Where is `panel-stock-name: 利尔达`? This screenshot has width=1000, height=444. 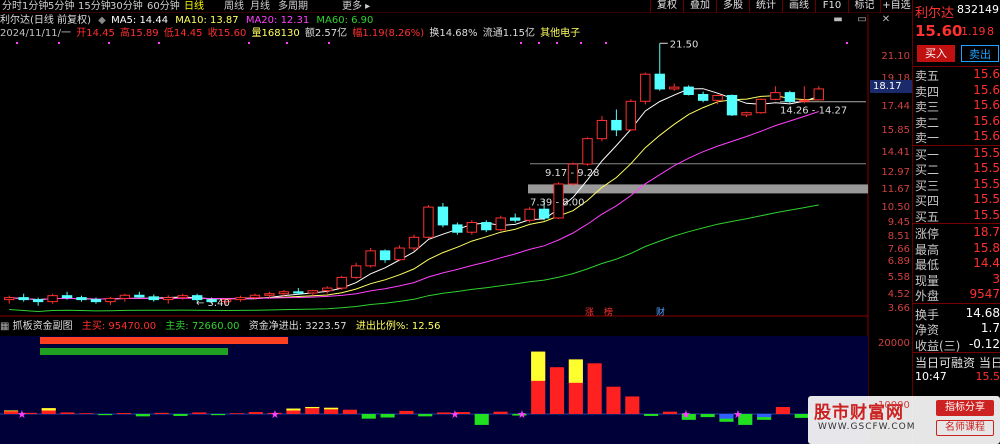
panel-stock-name: 利尔达 is located at coordinates (935, 13).